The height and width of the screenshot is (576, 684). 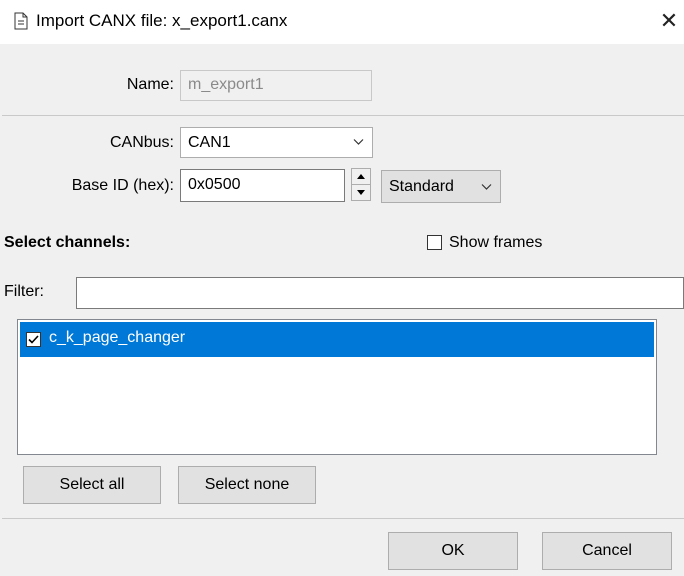 I want to click on canbus-label: CANbus:, so click(x=141, y=142).